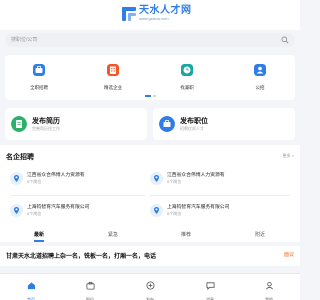  Describe the element at coordinates (186, 234) in the screenshot. I see `tab-recommended: 推荐` at that location.